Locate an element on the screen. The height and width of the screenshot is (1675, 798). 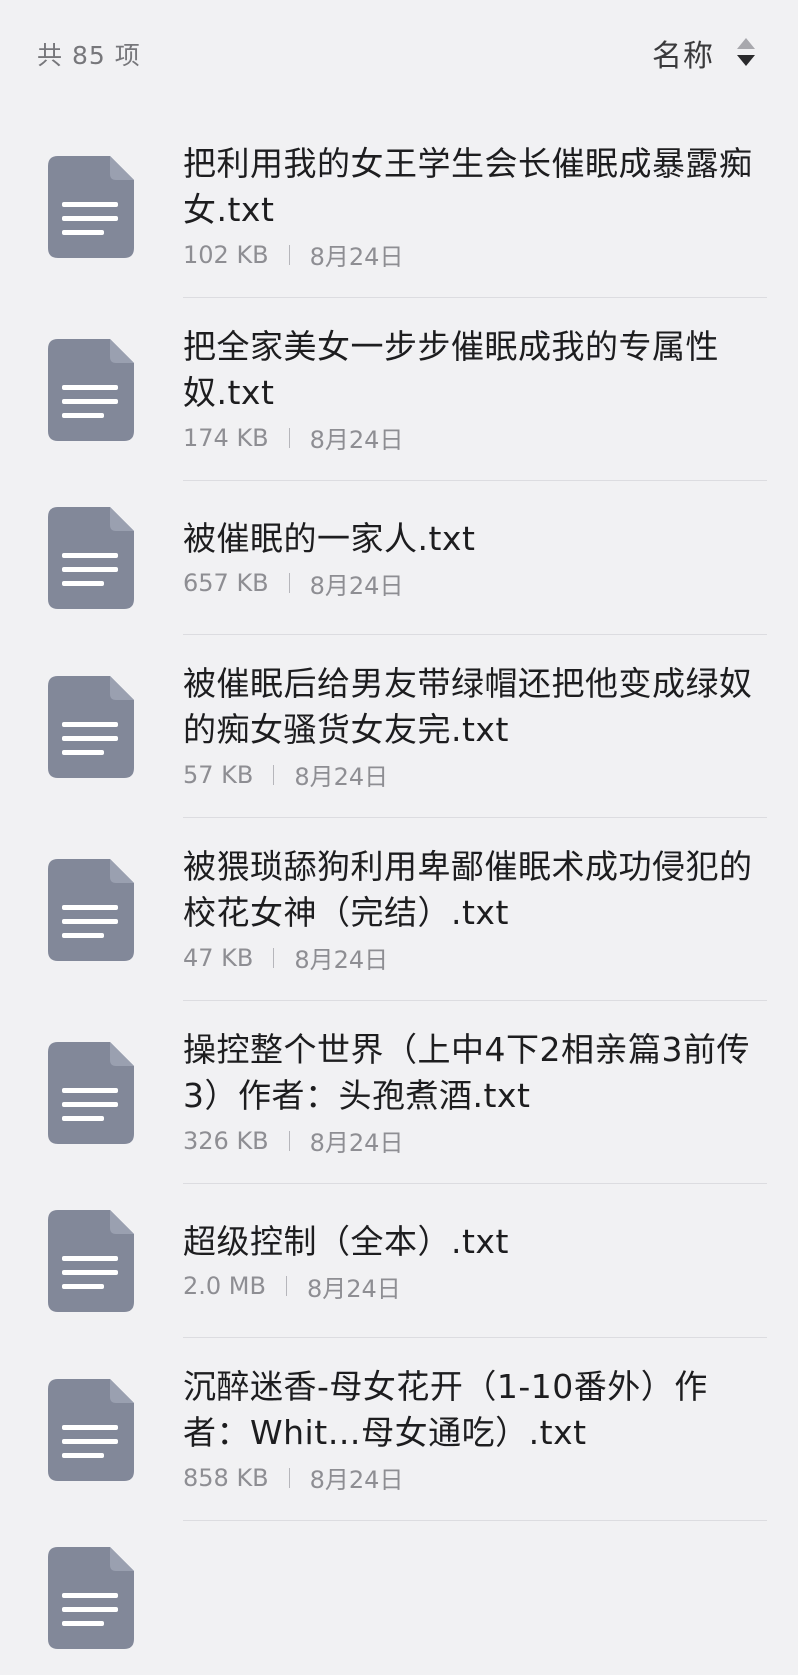
file-name: 把全家美女一步步催眠成我的专属性奴.txt is located at coordinates (451, 369).